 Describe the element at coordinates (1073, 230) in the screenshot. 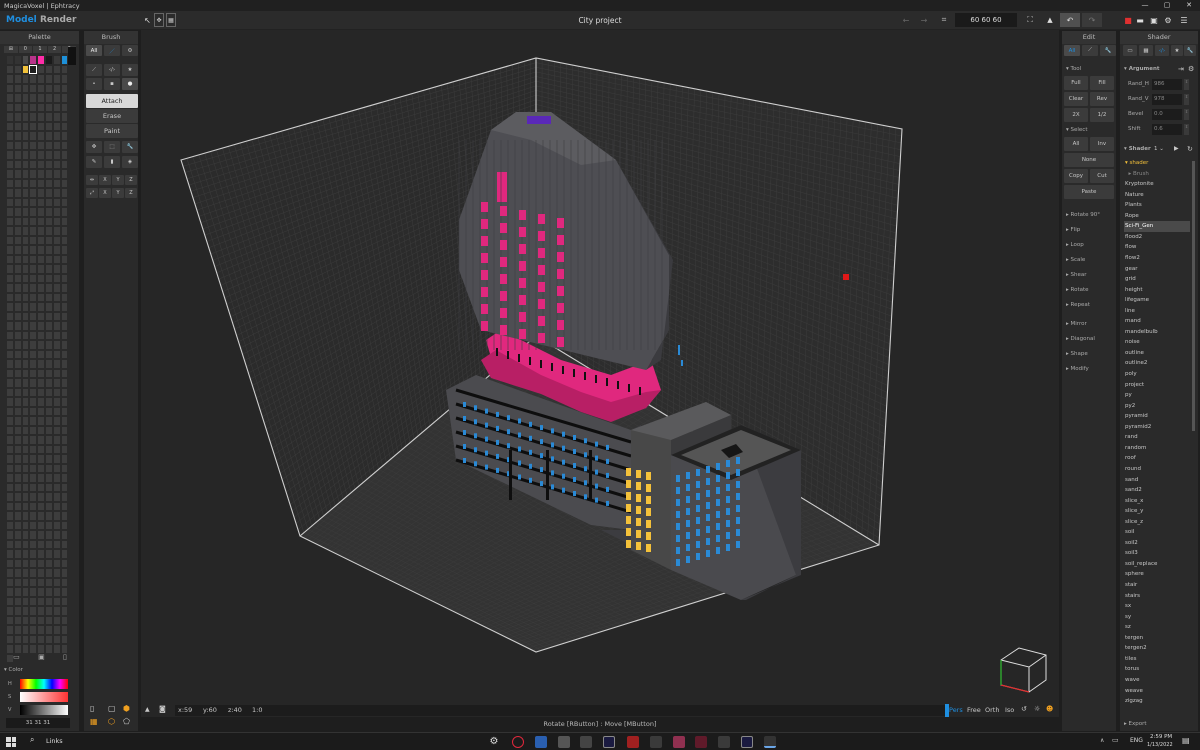

I see `edit-group-1: ▸ Flip` at that location.